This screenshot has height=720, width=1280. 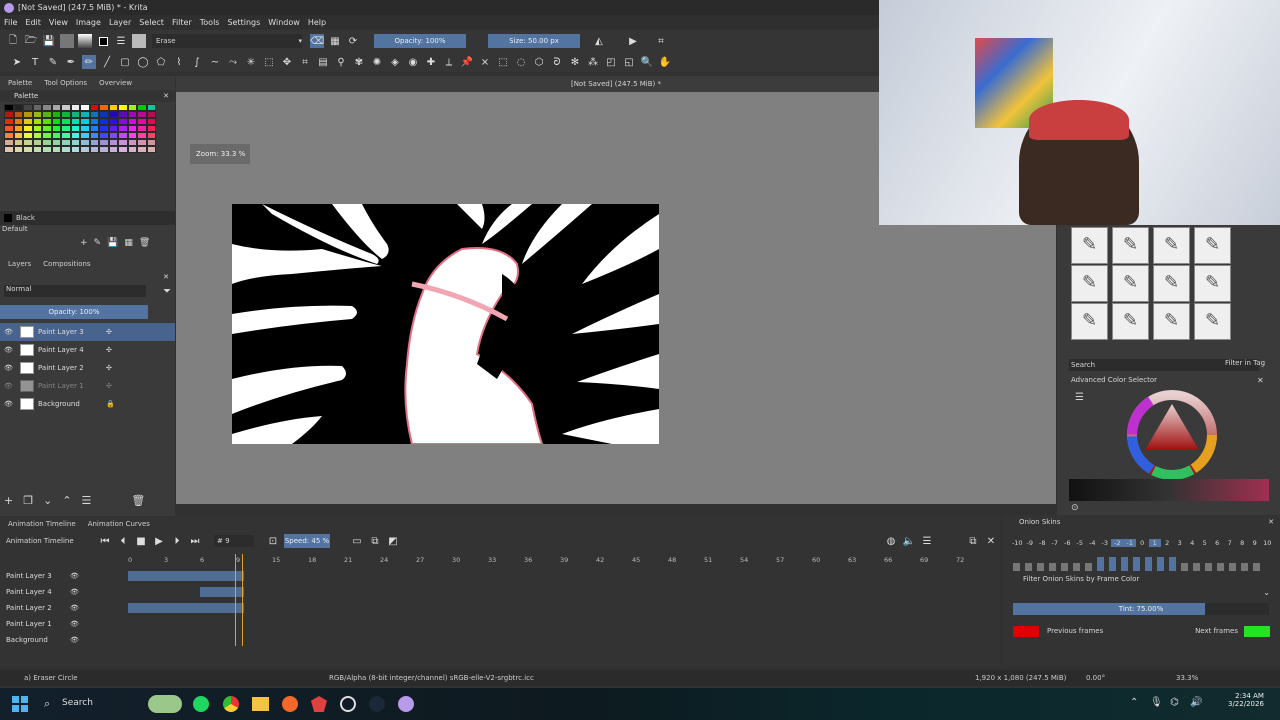 I want to click on windows-start-icon, so click(x=20, y=704).